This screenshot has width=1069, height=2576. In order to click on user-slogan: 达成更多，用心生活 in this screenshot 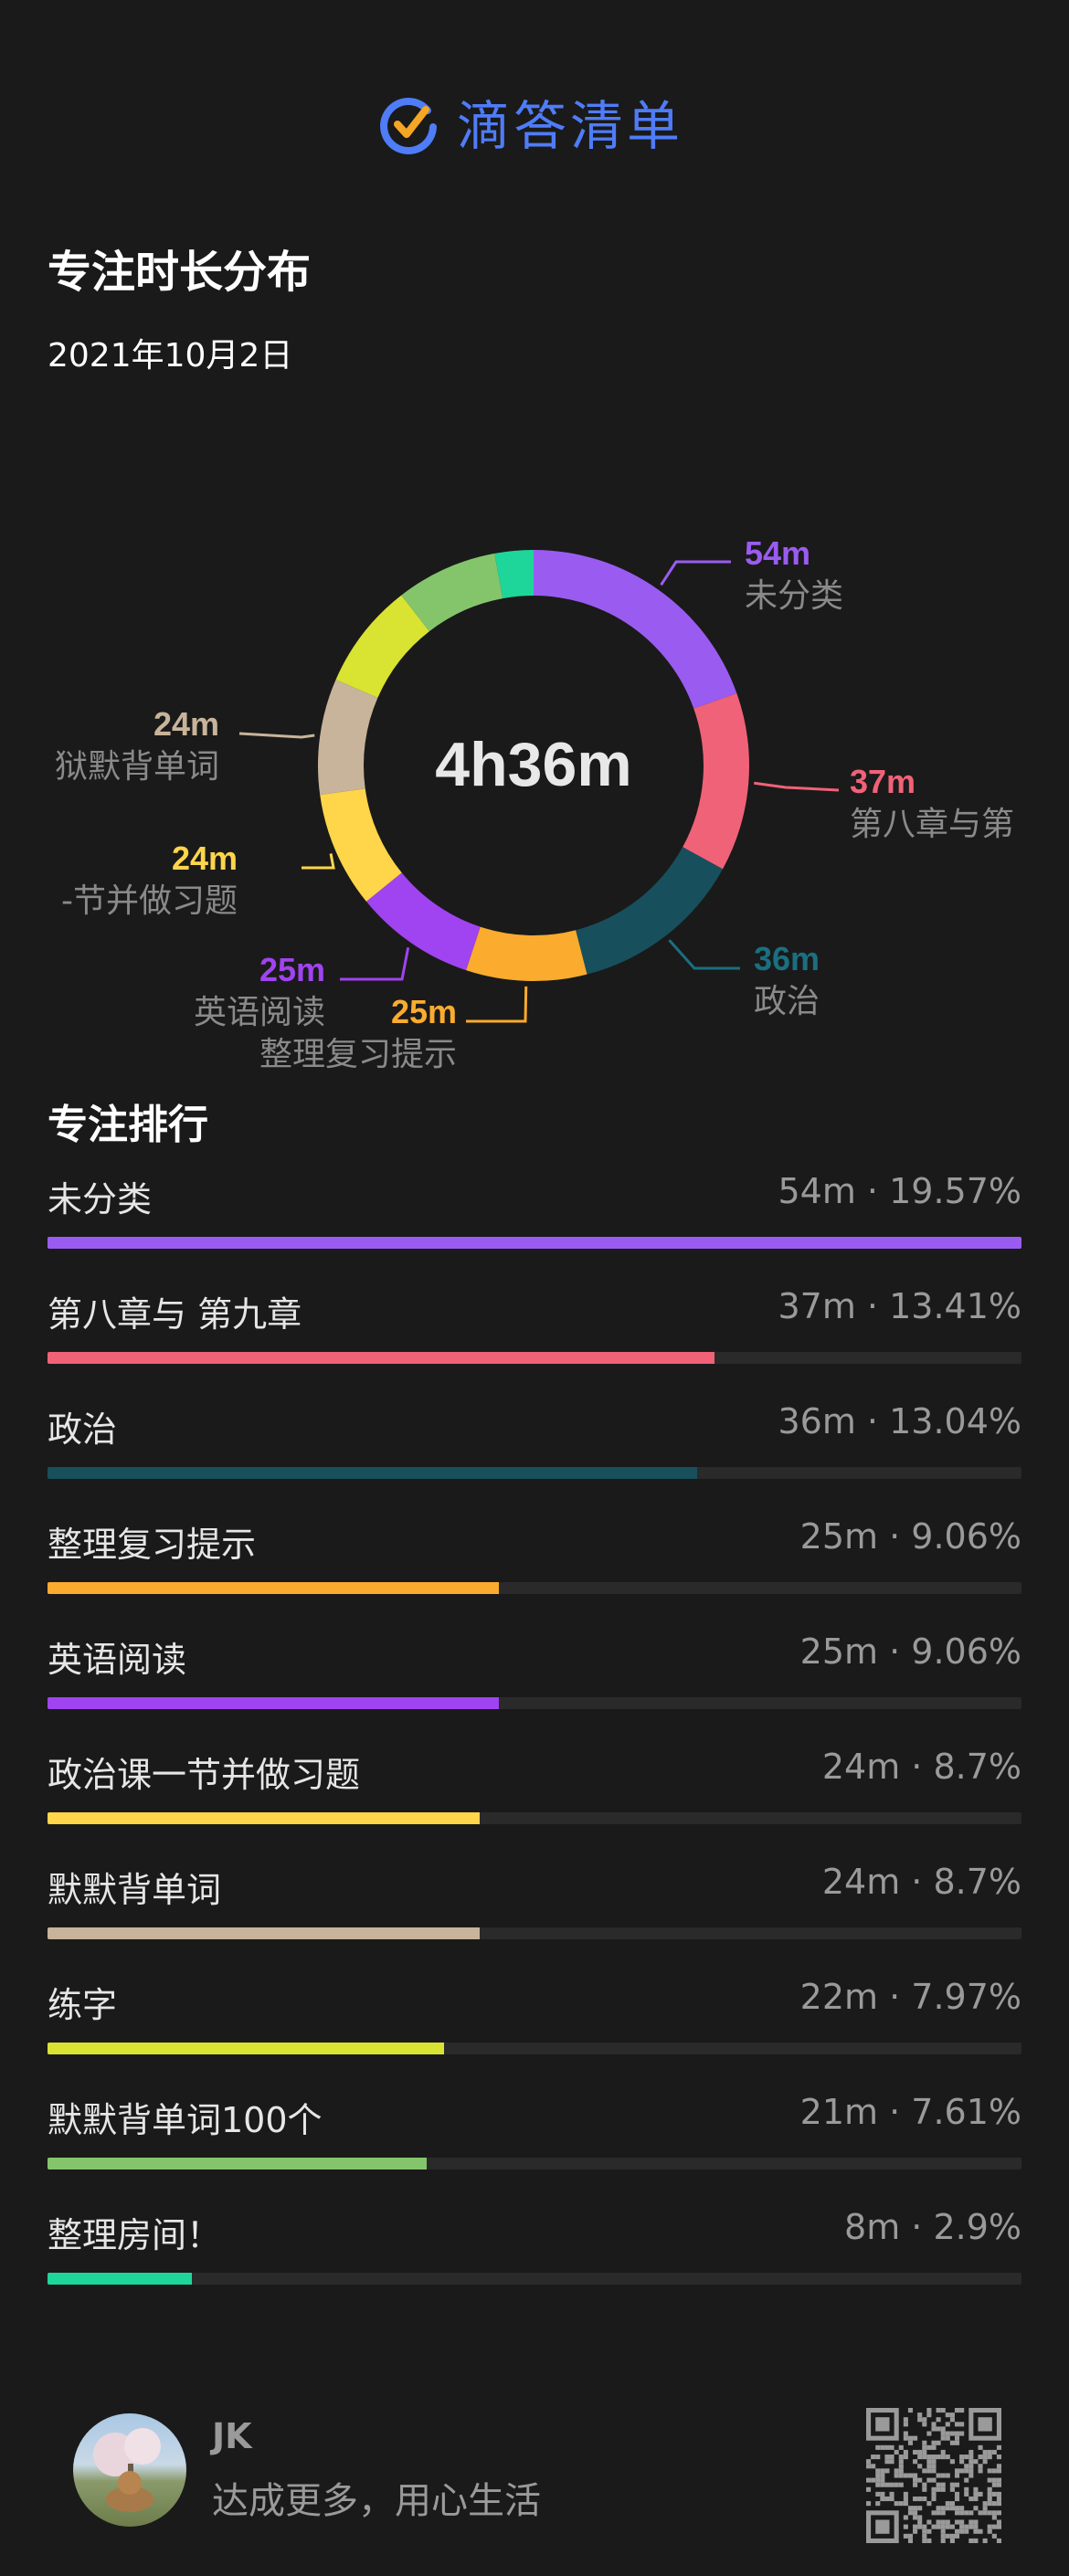, I will do `click(376, 2501)`.